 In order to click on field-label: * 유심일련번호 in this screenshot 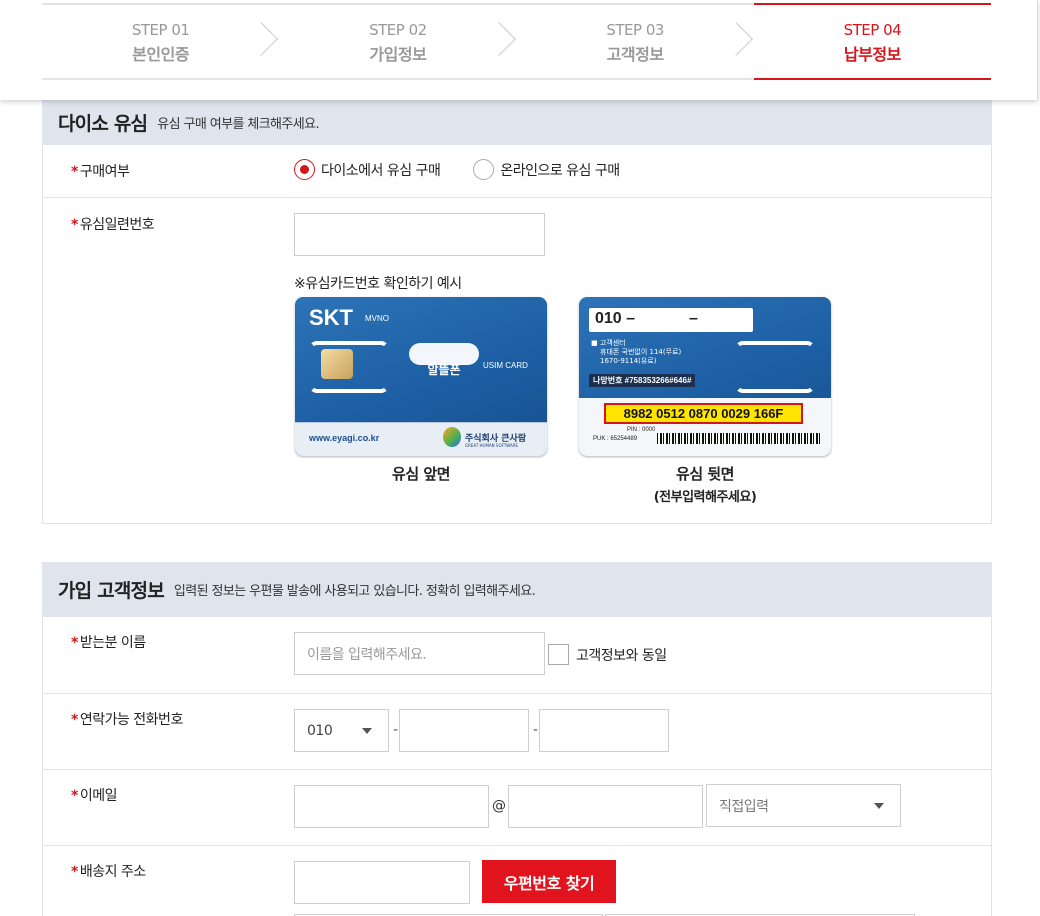, I will do `click(113, 225)`.